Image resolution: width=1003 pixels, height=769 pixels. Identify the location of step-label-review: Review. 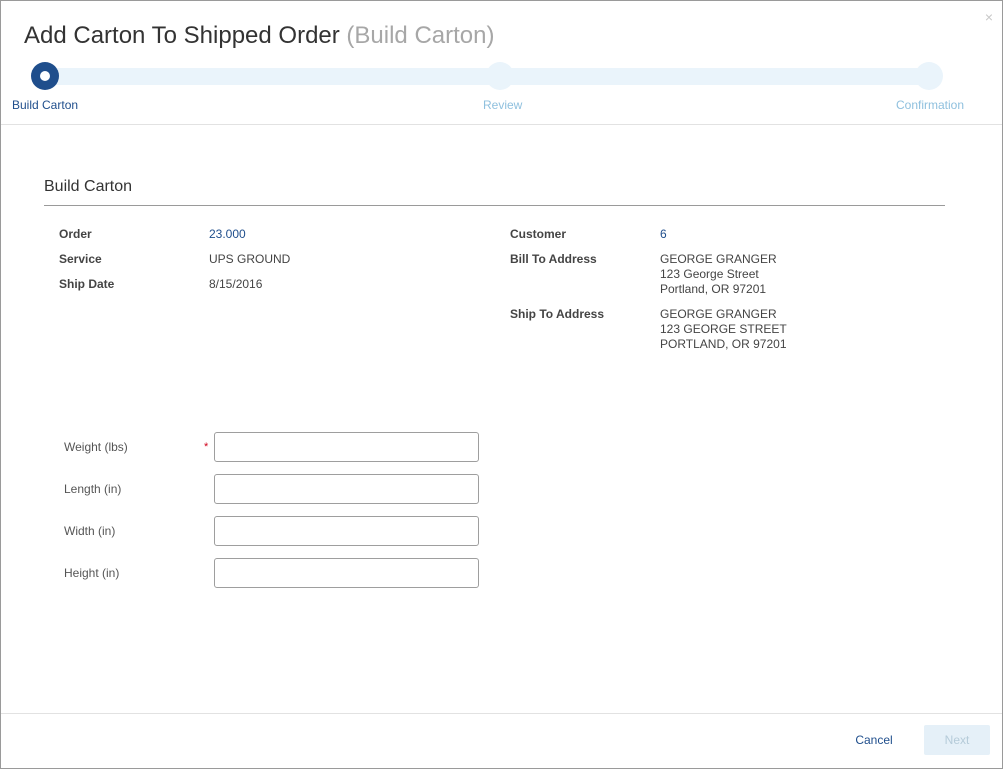
(503, 105).